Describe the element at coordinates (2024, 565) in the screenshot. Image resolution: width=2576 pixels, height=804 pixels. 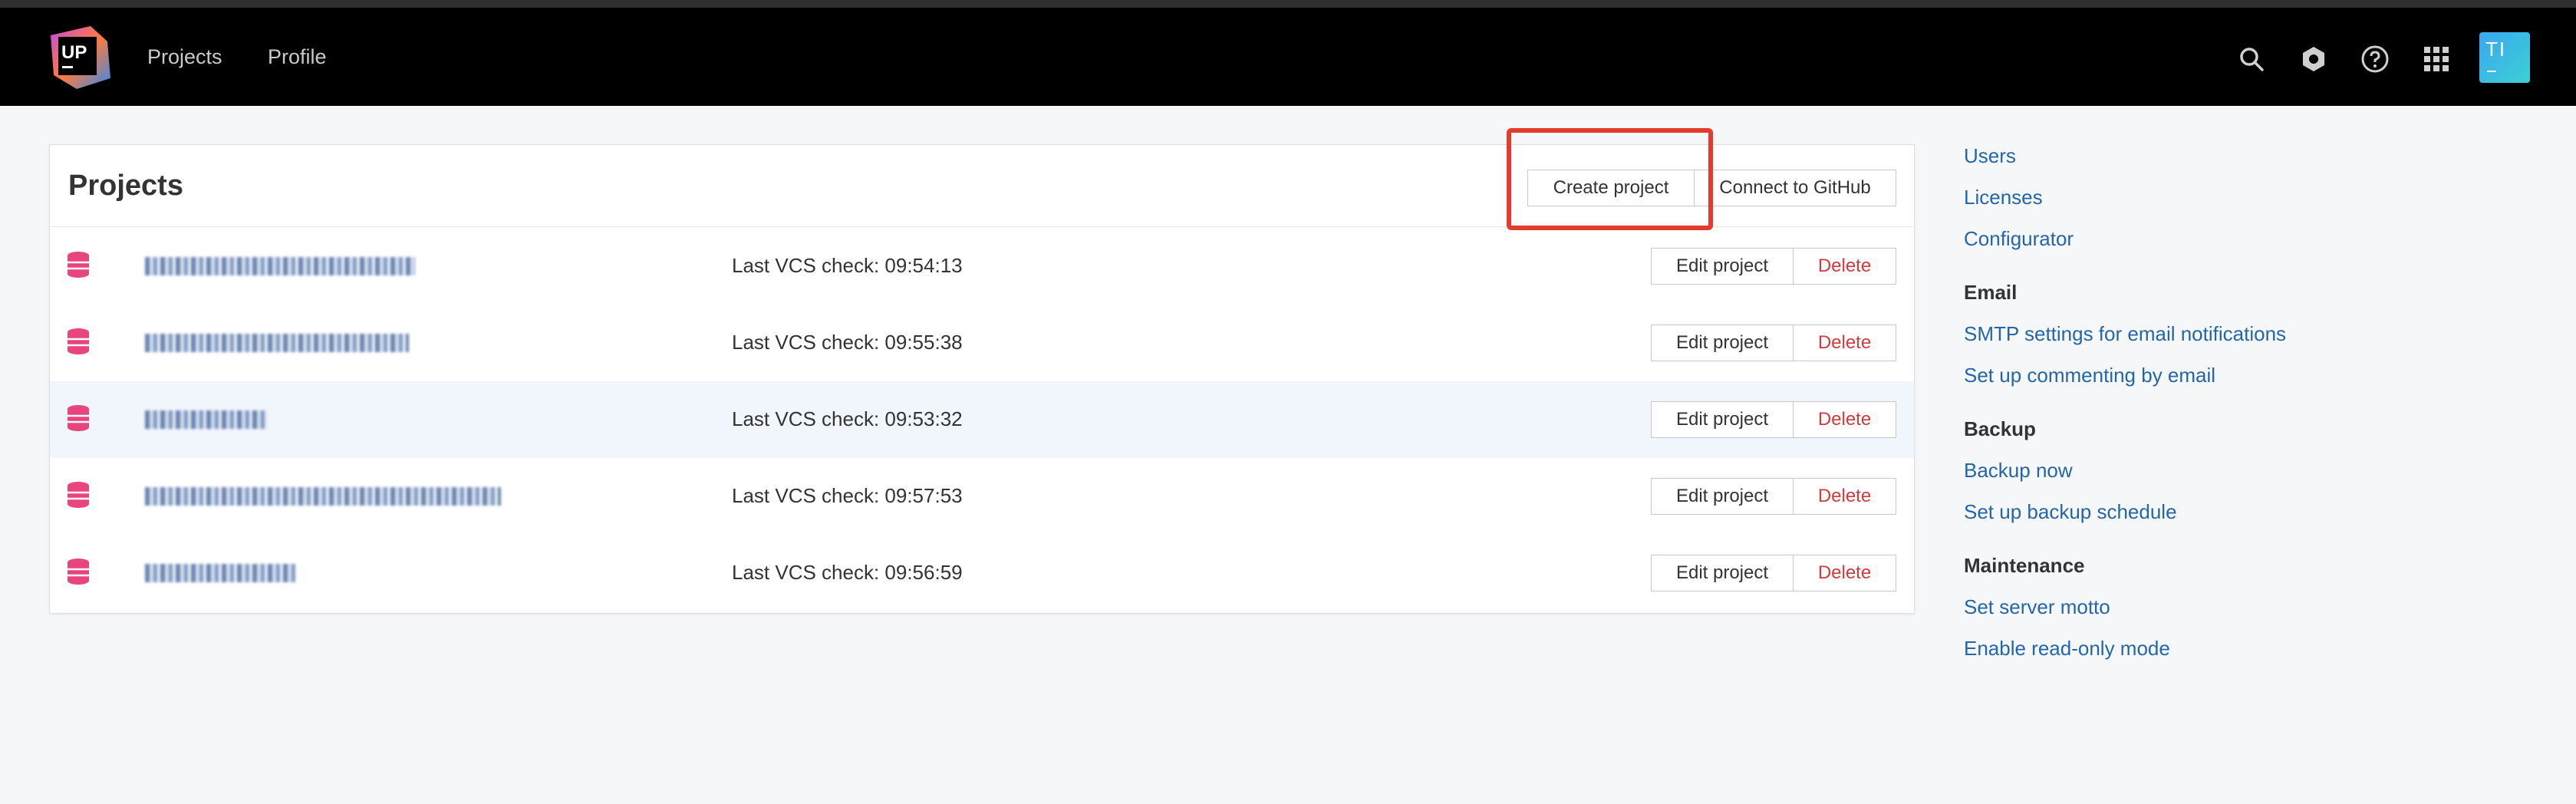
I see `sidebar-heading-maintenance: Maintenance` at that location.